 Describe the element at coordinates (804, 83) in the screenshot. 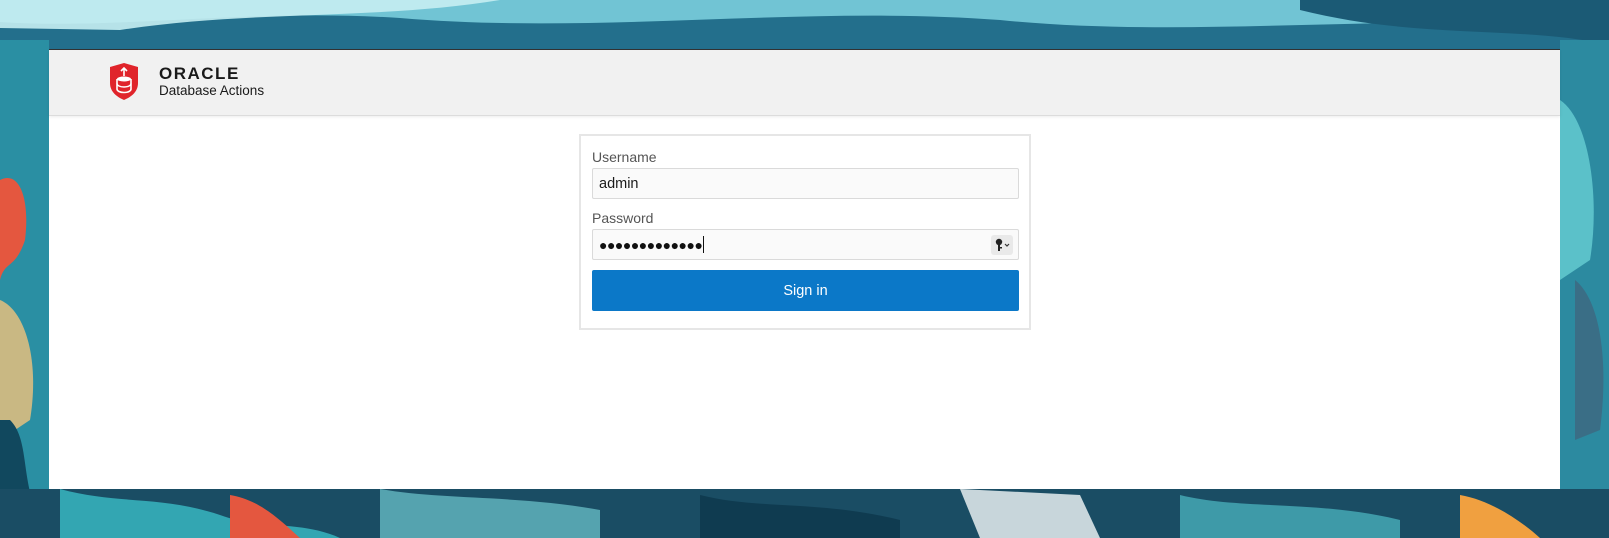

I see `app-header: ORACLE Database Actions` at that location.